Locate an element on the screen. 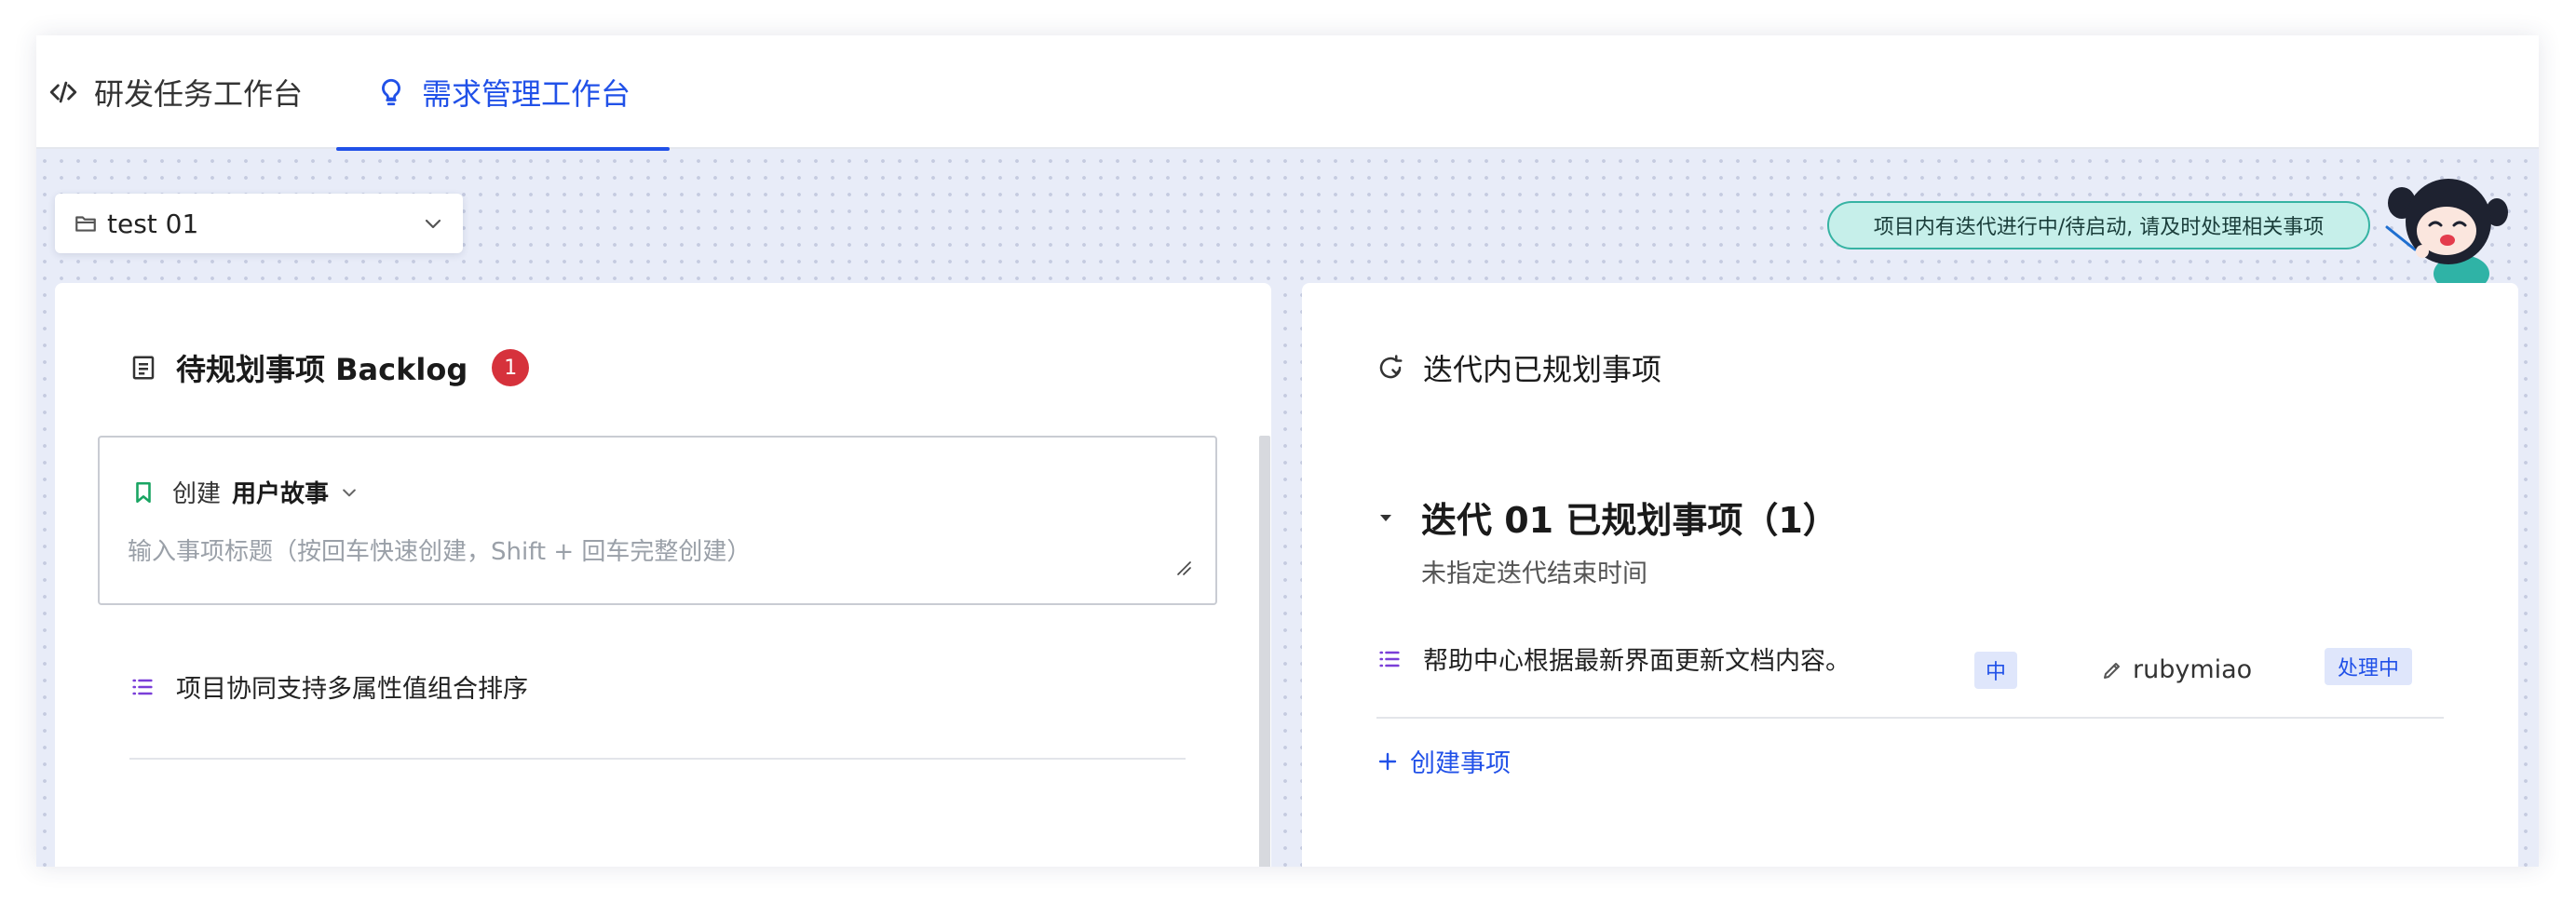 The height and width of the screenshot is (903, 2576). planned-header: 迭代内已规划事项 is located at coordinates (1518, 367).